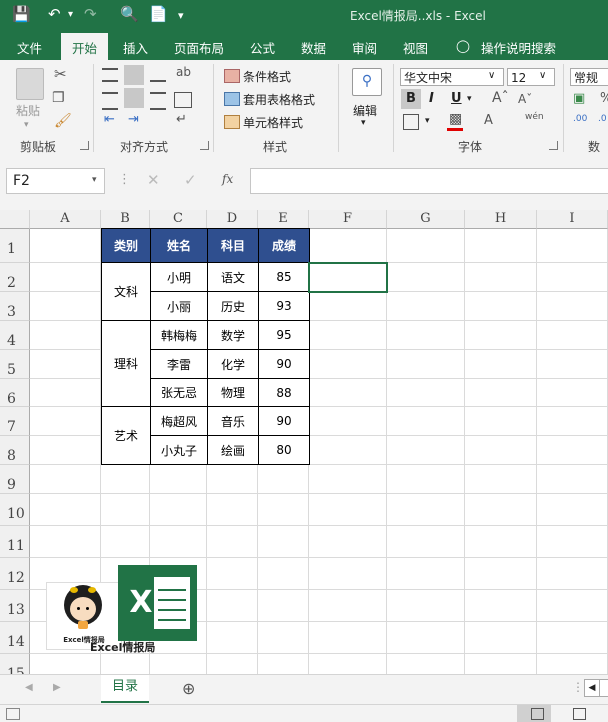 The height and width of the screenshot is (722, 608). I want to click on select-all-corner, so click(15, 219).